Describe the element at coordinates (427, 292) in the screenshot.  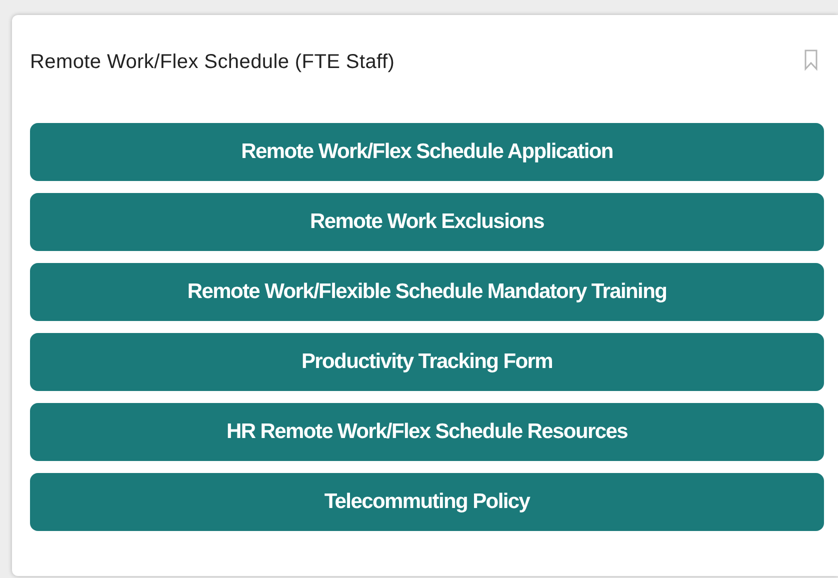
I see `link-button: Remote Work/Flexible Schedule Mandatory Training` at that location.